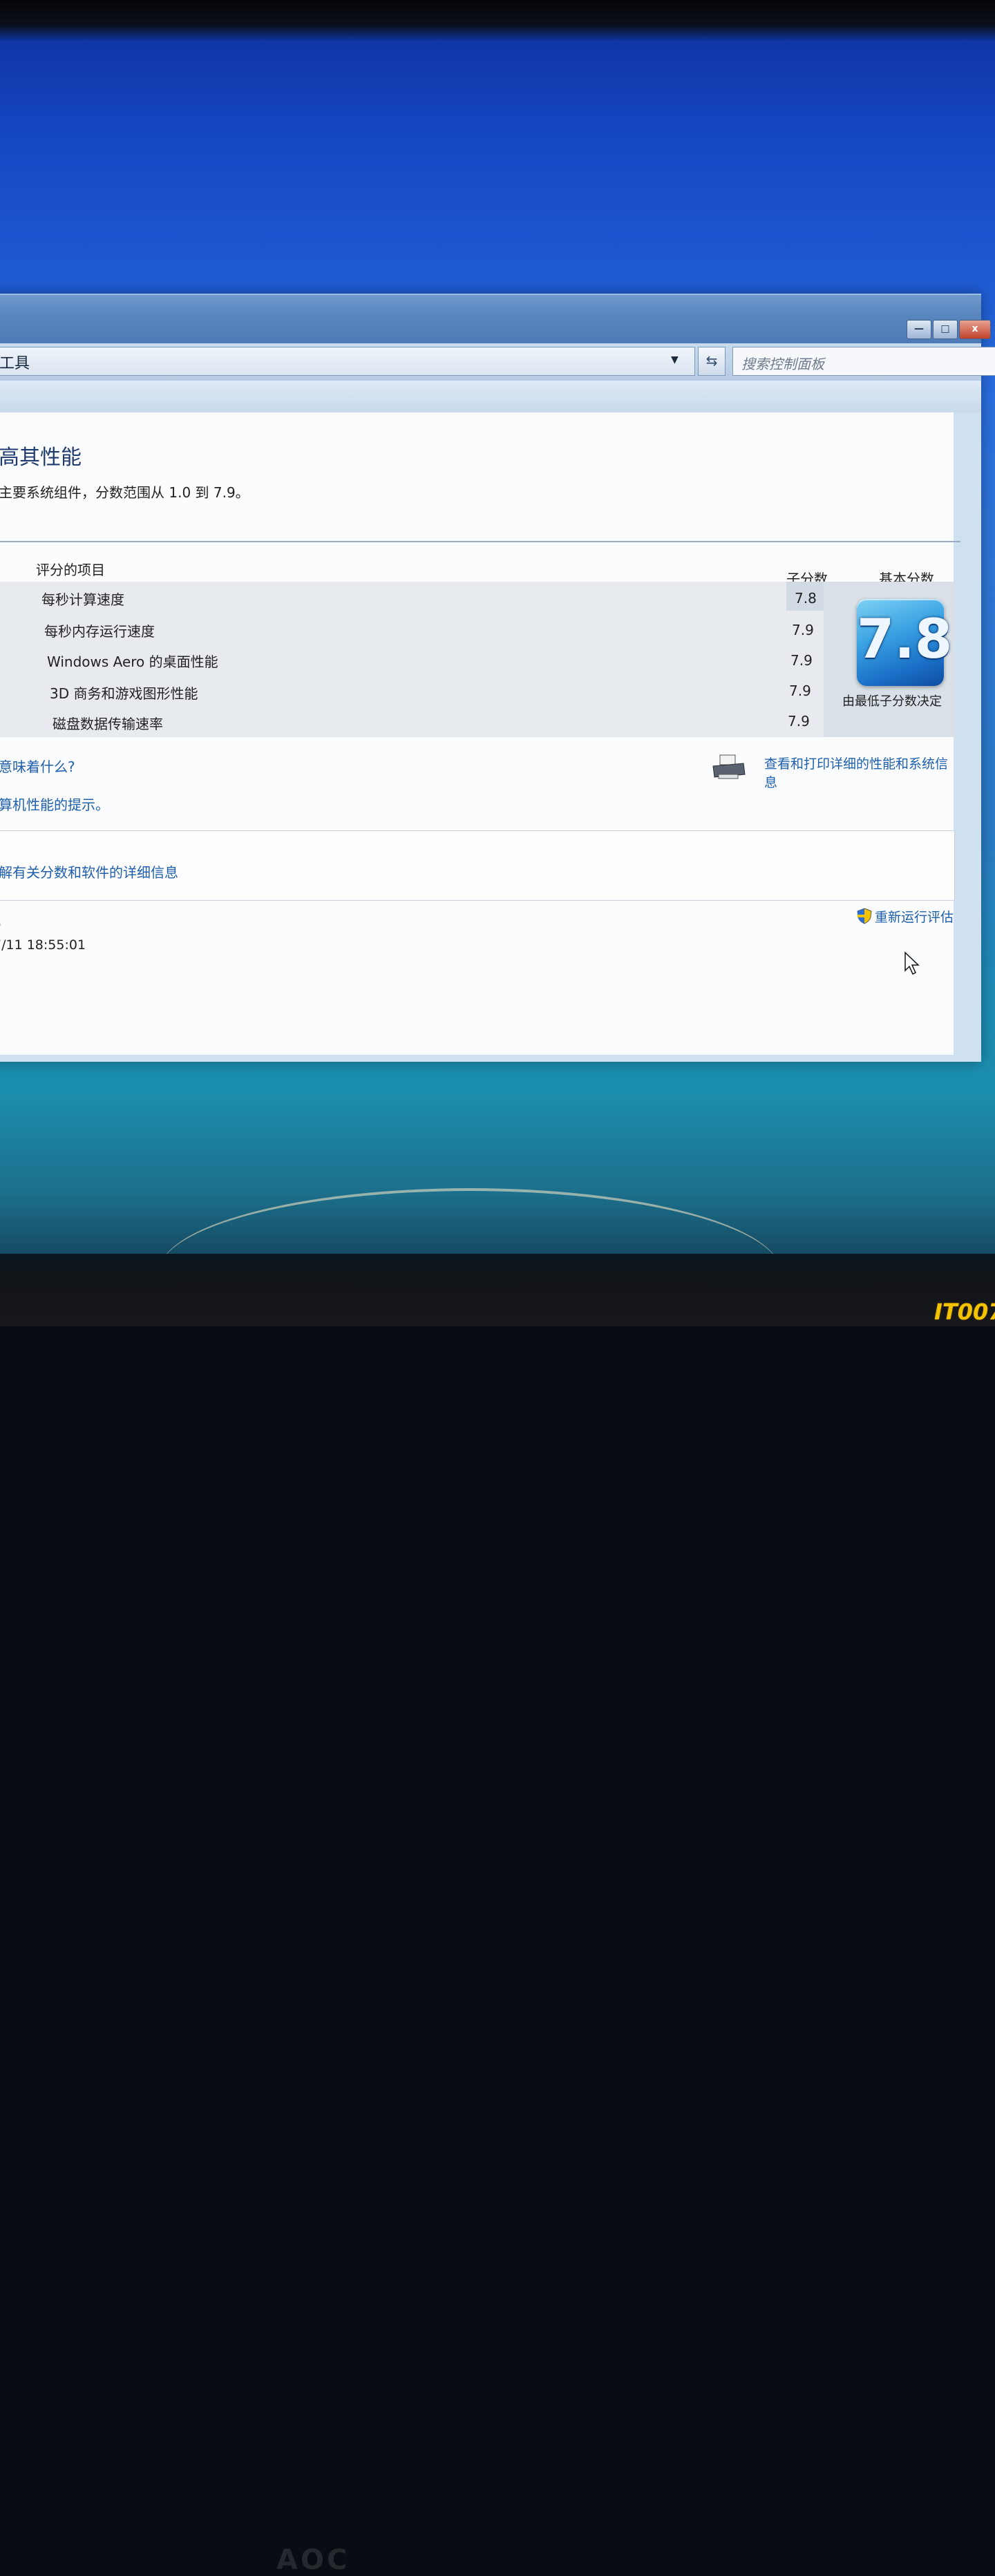 This screenshot has width=995, height=2576. I want to click on base-score-value: 7.8, so click(905, 640).